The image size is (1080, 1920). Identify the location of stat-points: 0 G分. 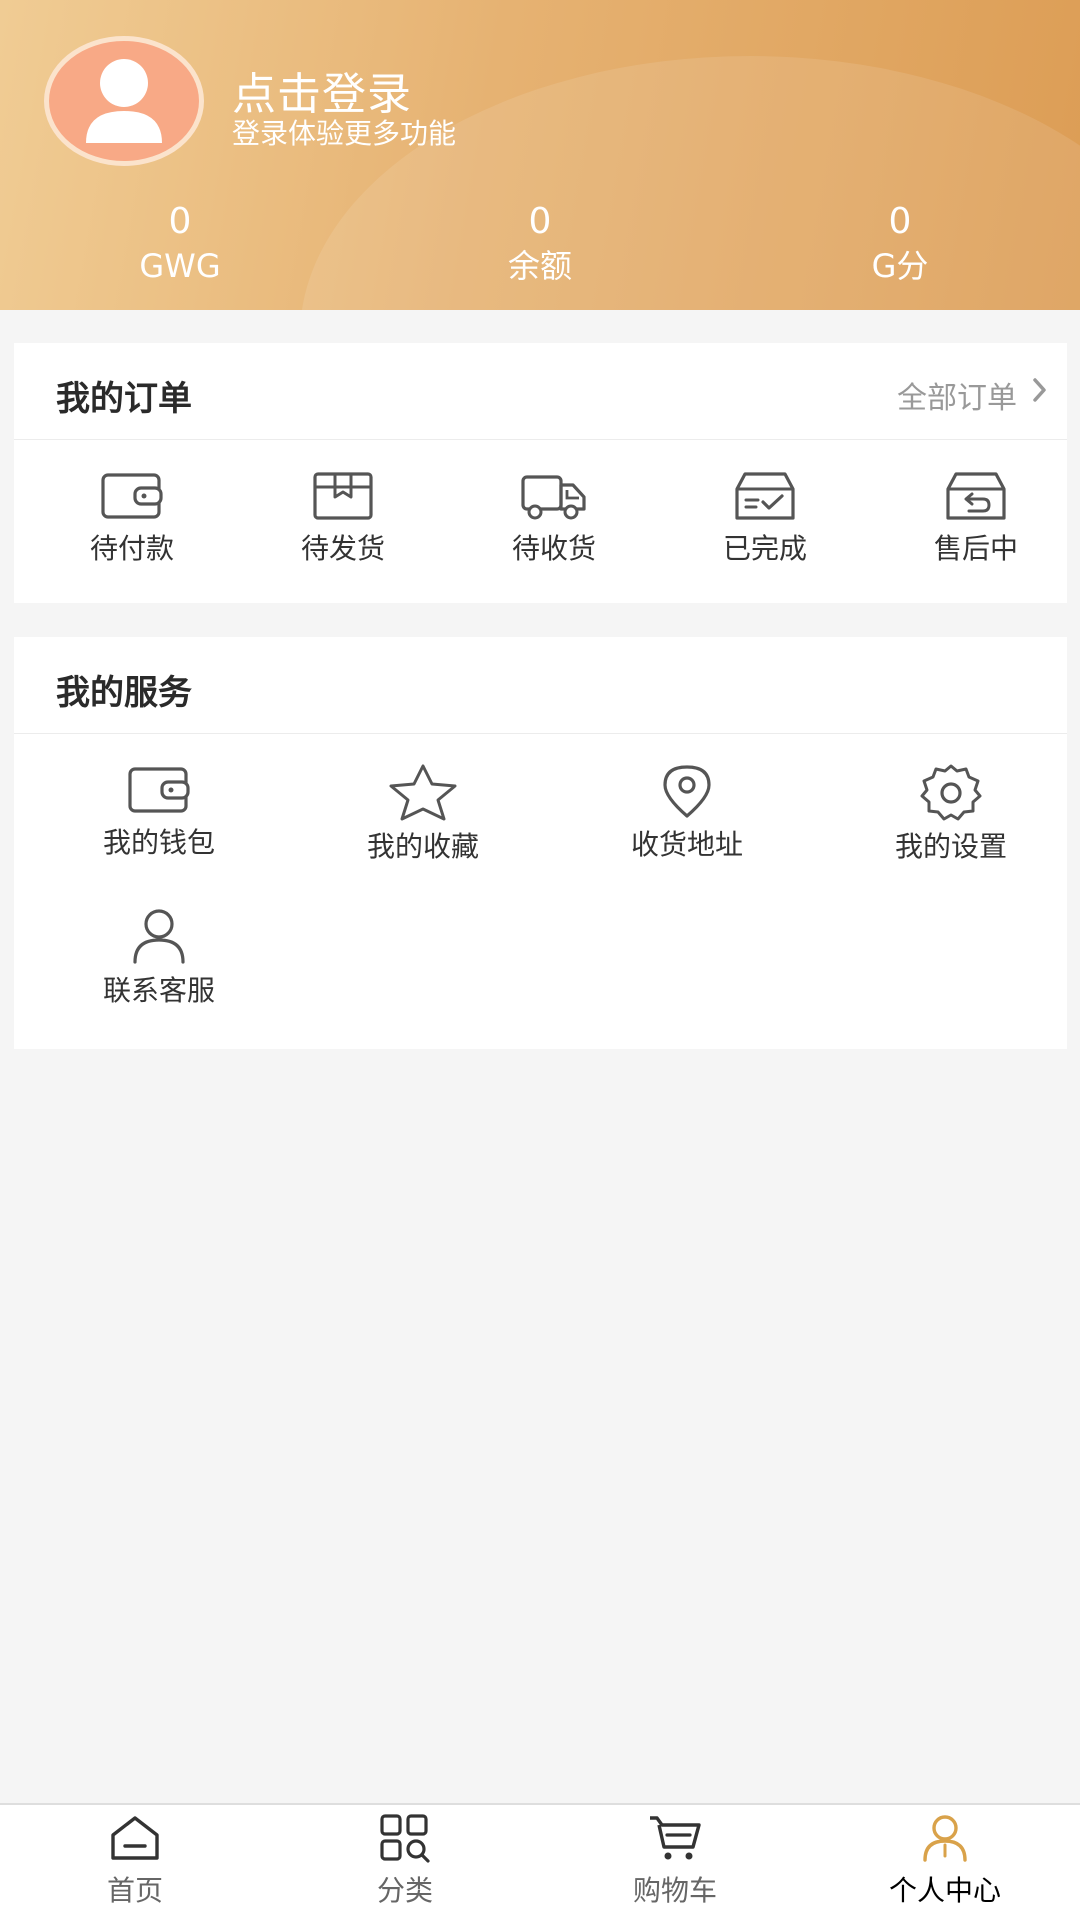
(900, 244).